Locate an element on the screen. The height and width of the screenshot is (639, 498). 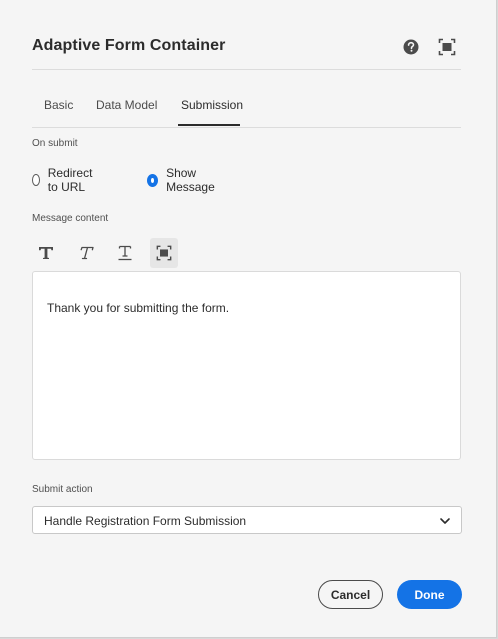
radio-show-message: Show Message is located at coordinates (182, 180).